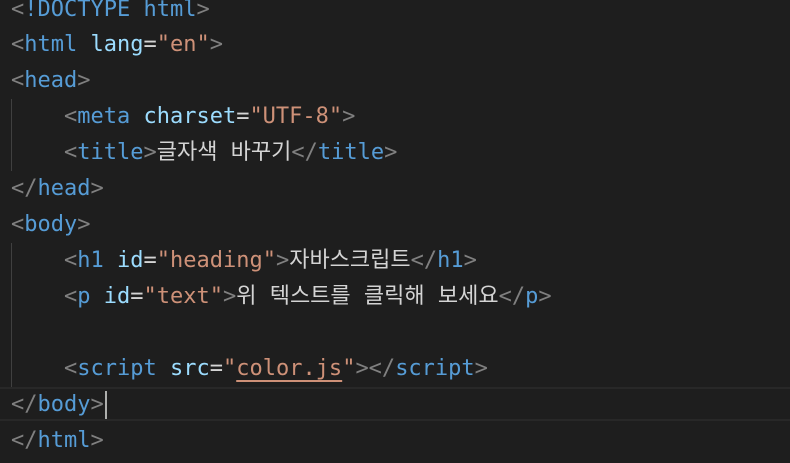  I want to click on code-line-body-close: </body>, so click(59, 405).